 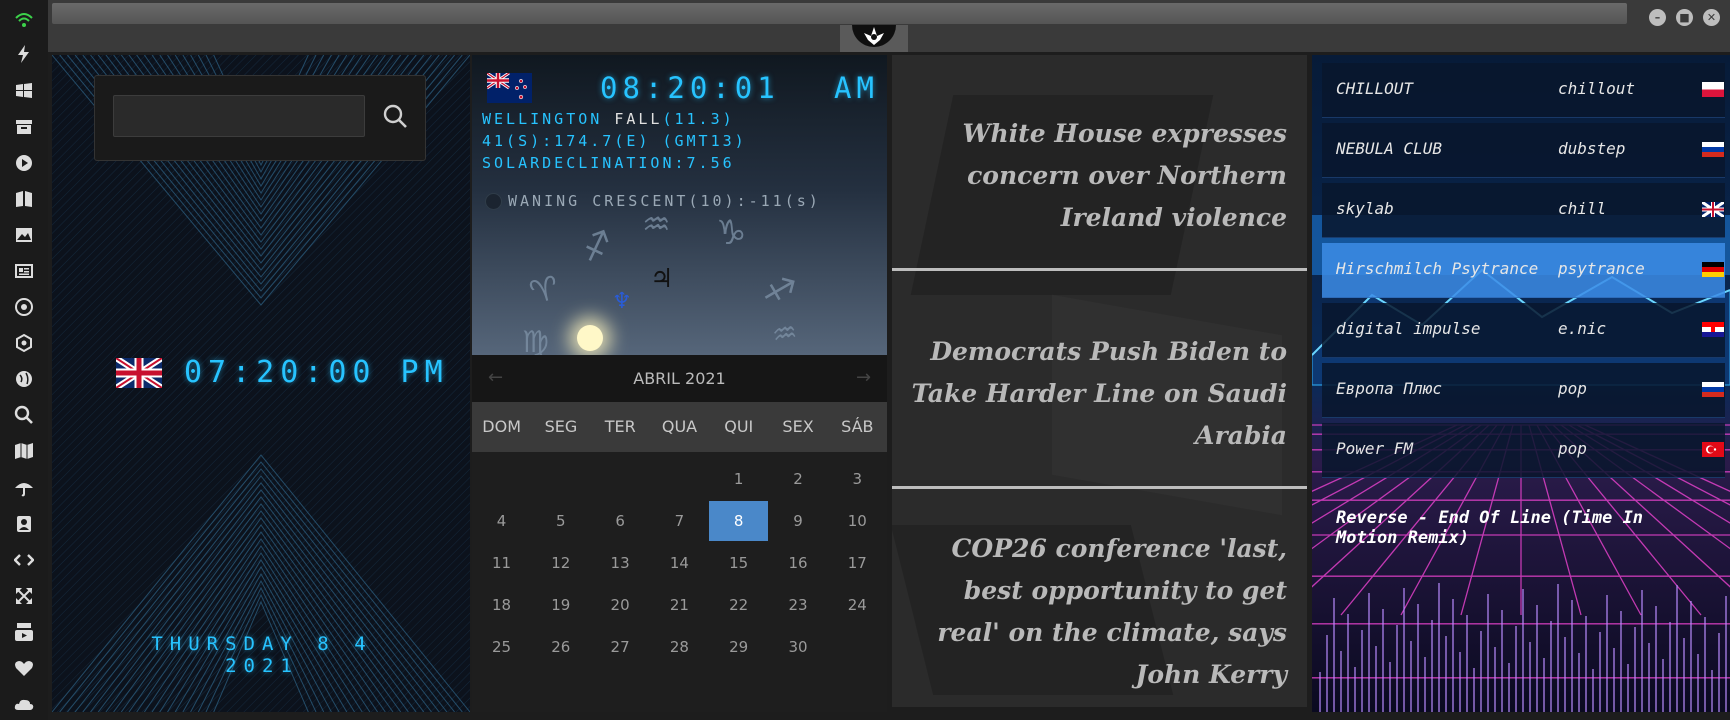 I want to click on calendar-day: 26, so click(x=560, y=647).